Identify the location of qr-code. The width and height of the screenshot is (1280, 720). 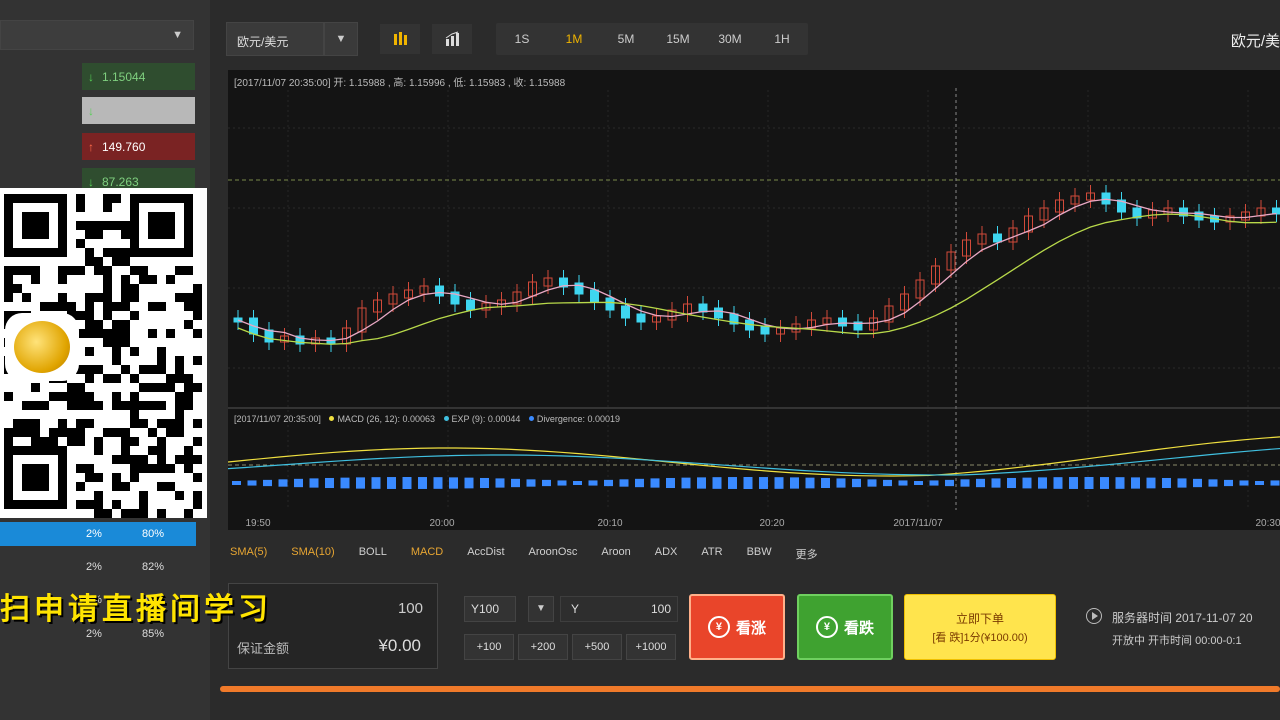
(103, 353).